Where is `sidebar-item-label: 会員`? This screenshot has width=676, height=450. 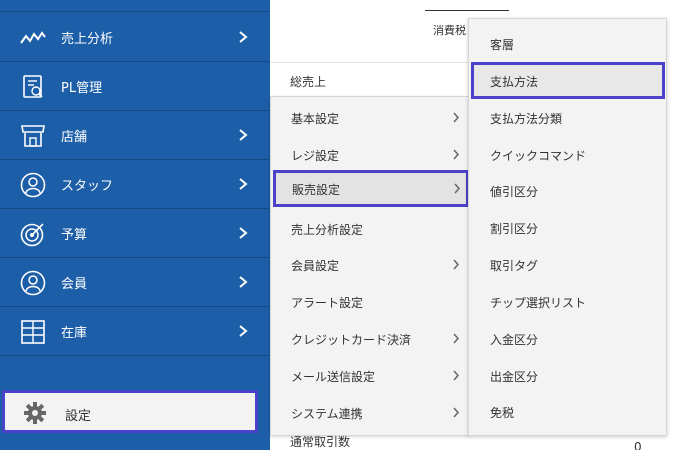
sidebar-item-label: 会員 is located at coordinates (74, 284).